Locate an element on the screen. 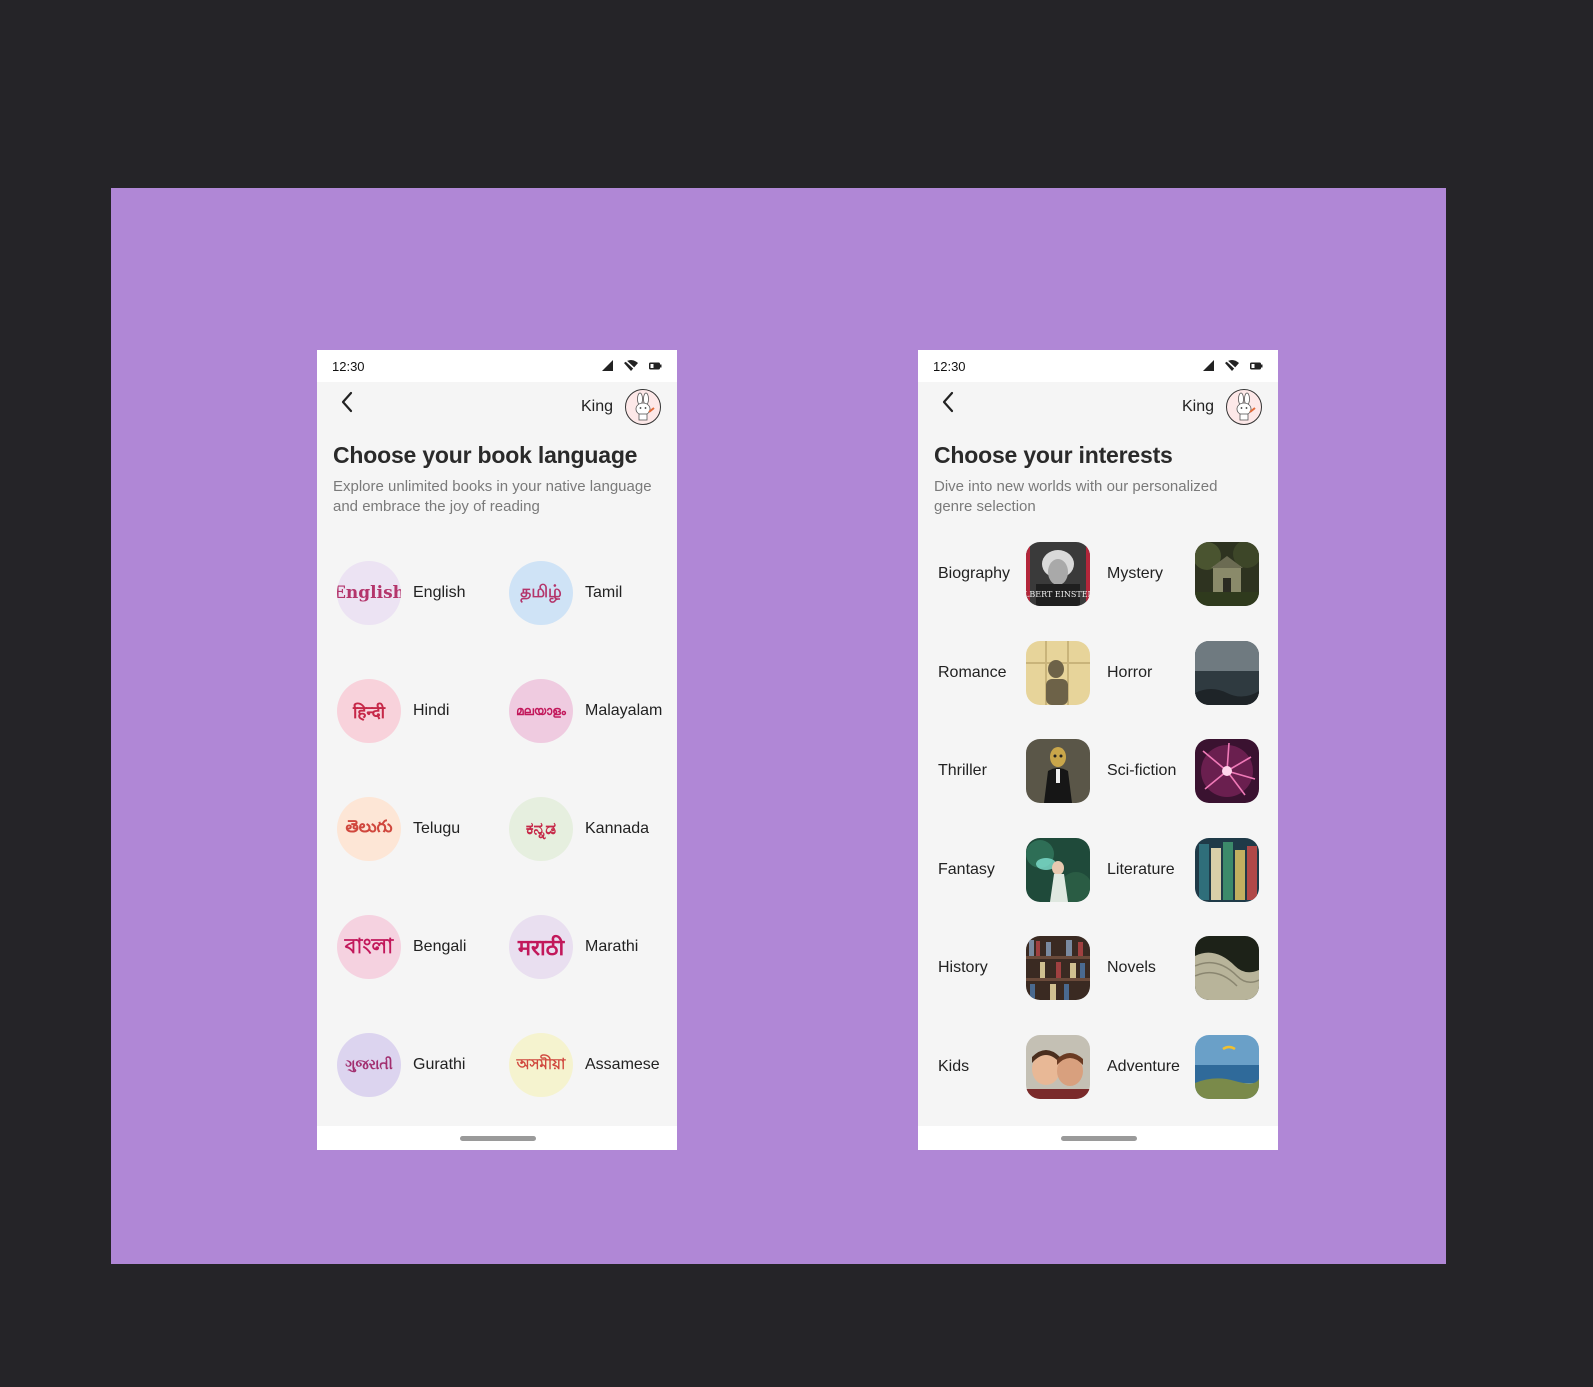 This screenshot has height=1387, width=1593. language-badge: বাংলা is located at coordinates (369, 947).